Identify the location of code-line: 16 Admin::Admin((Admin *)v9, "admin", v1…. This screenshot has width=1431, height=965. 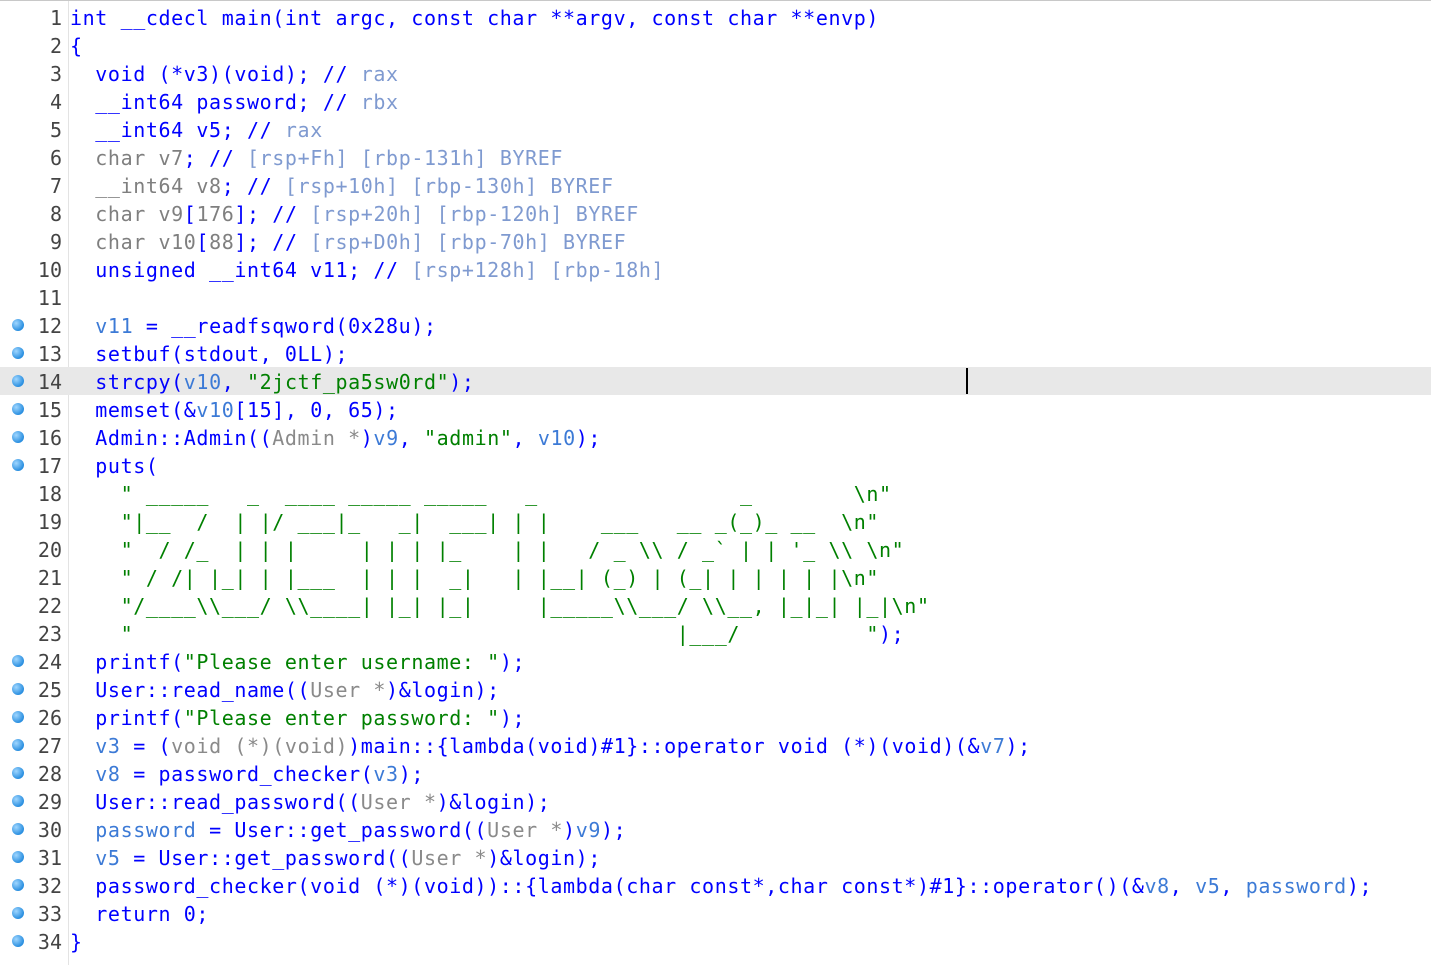
(715, 437).